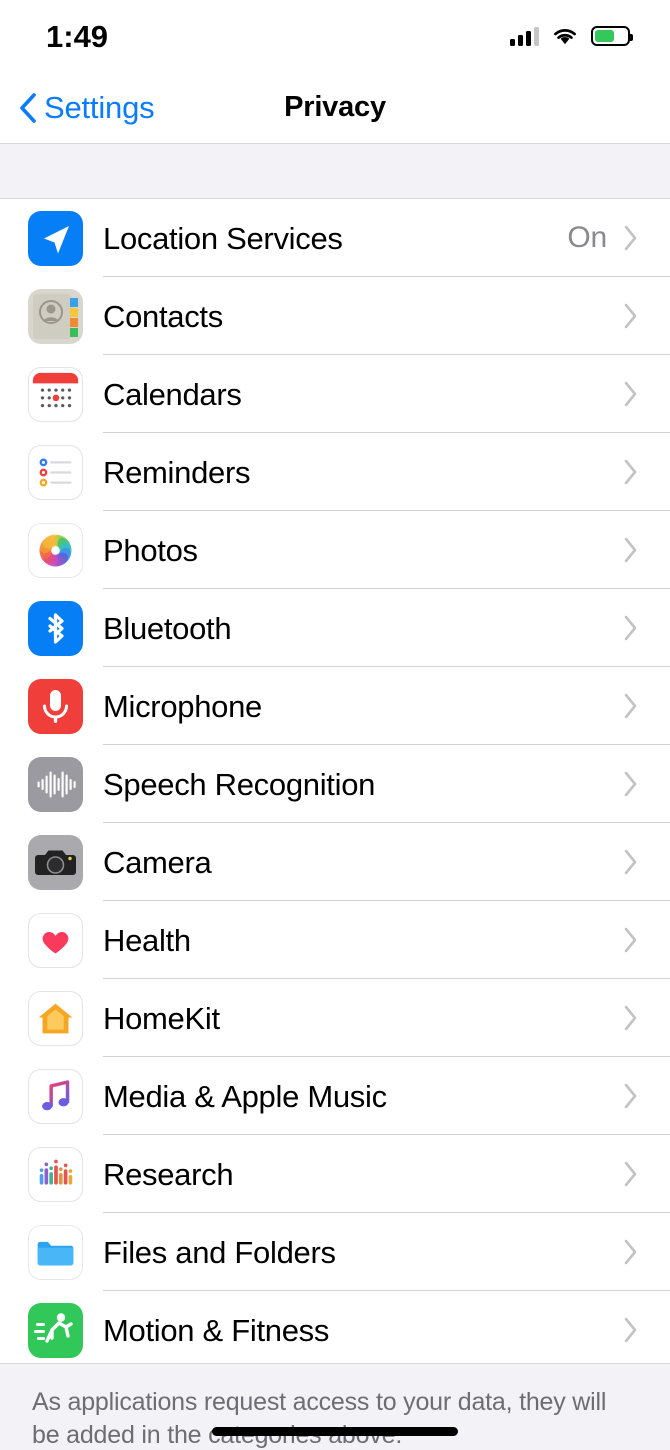 This screenshot has height=1450, width=670. Describe the element at coordinates (167, 628) in the screenshot. I see `list-item-label: Bluetooth` at that location.